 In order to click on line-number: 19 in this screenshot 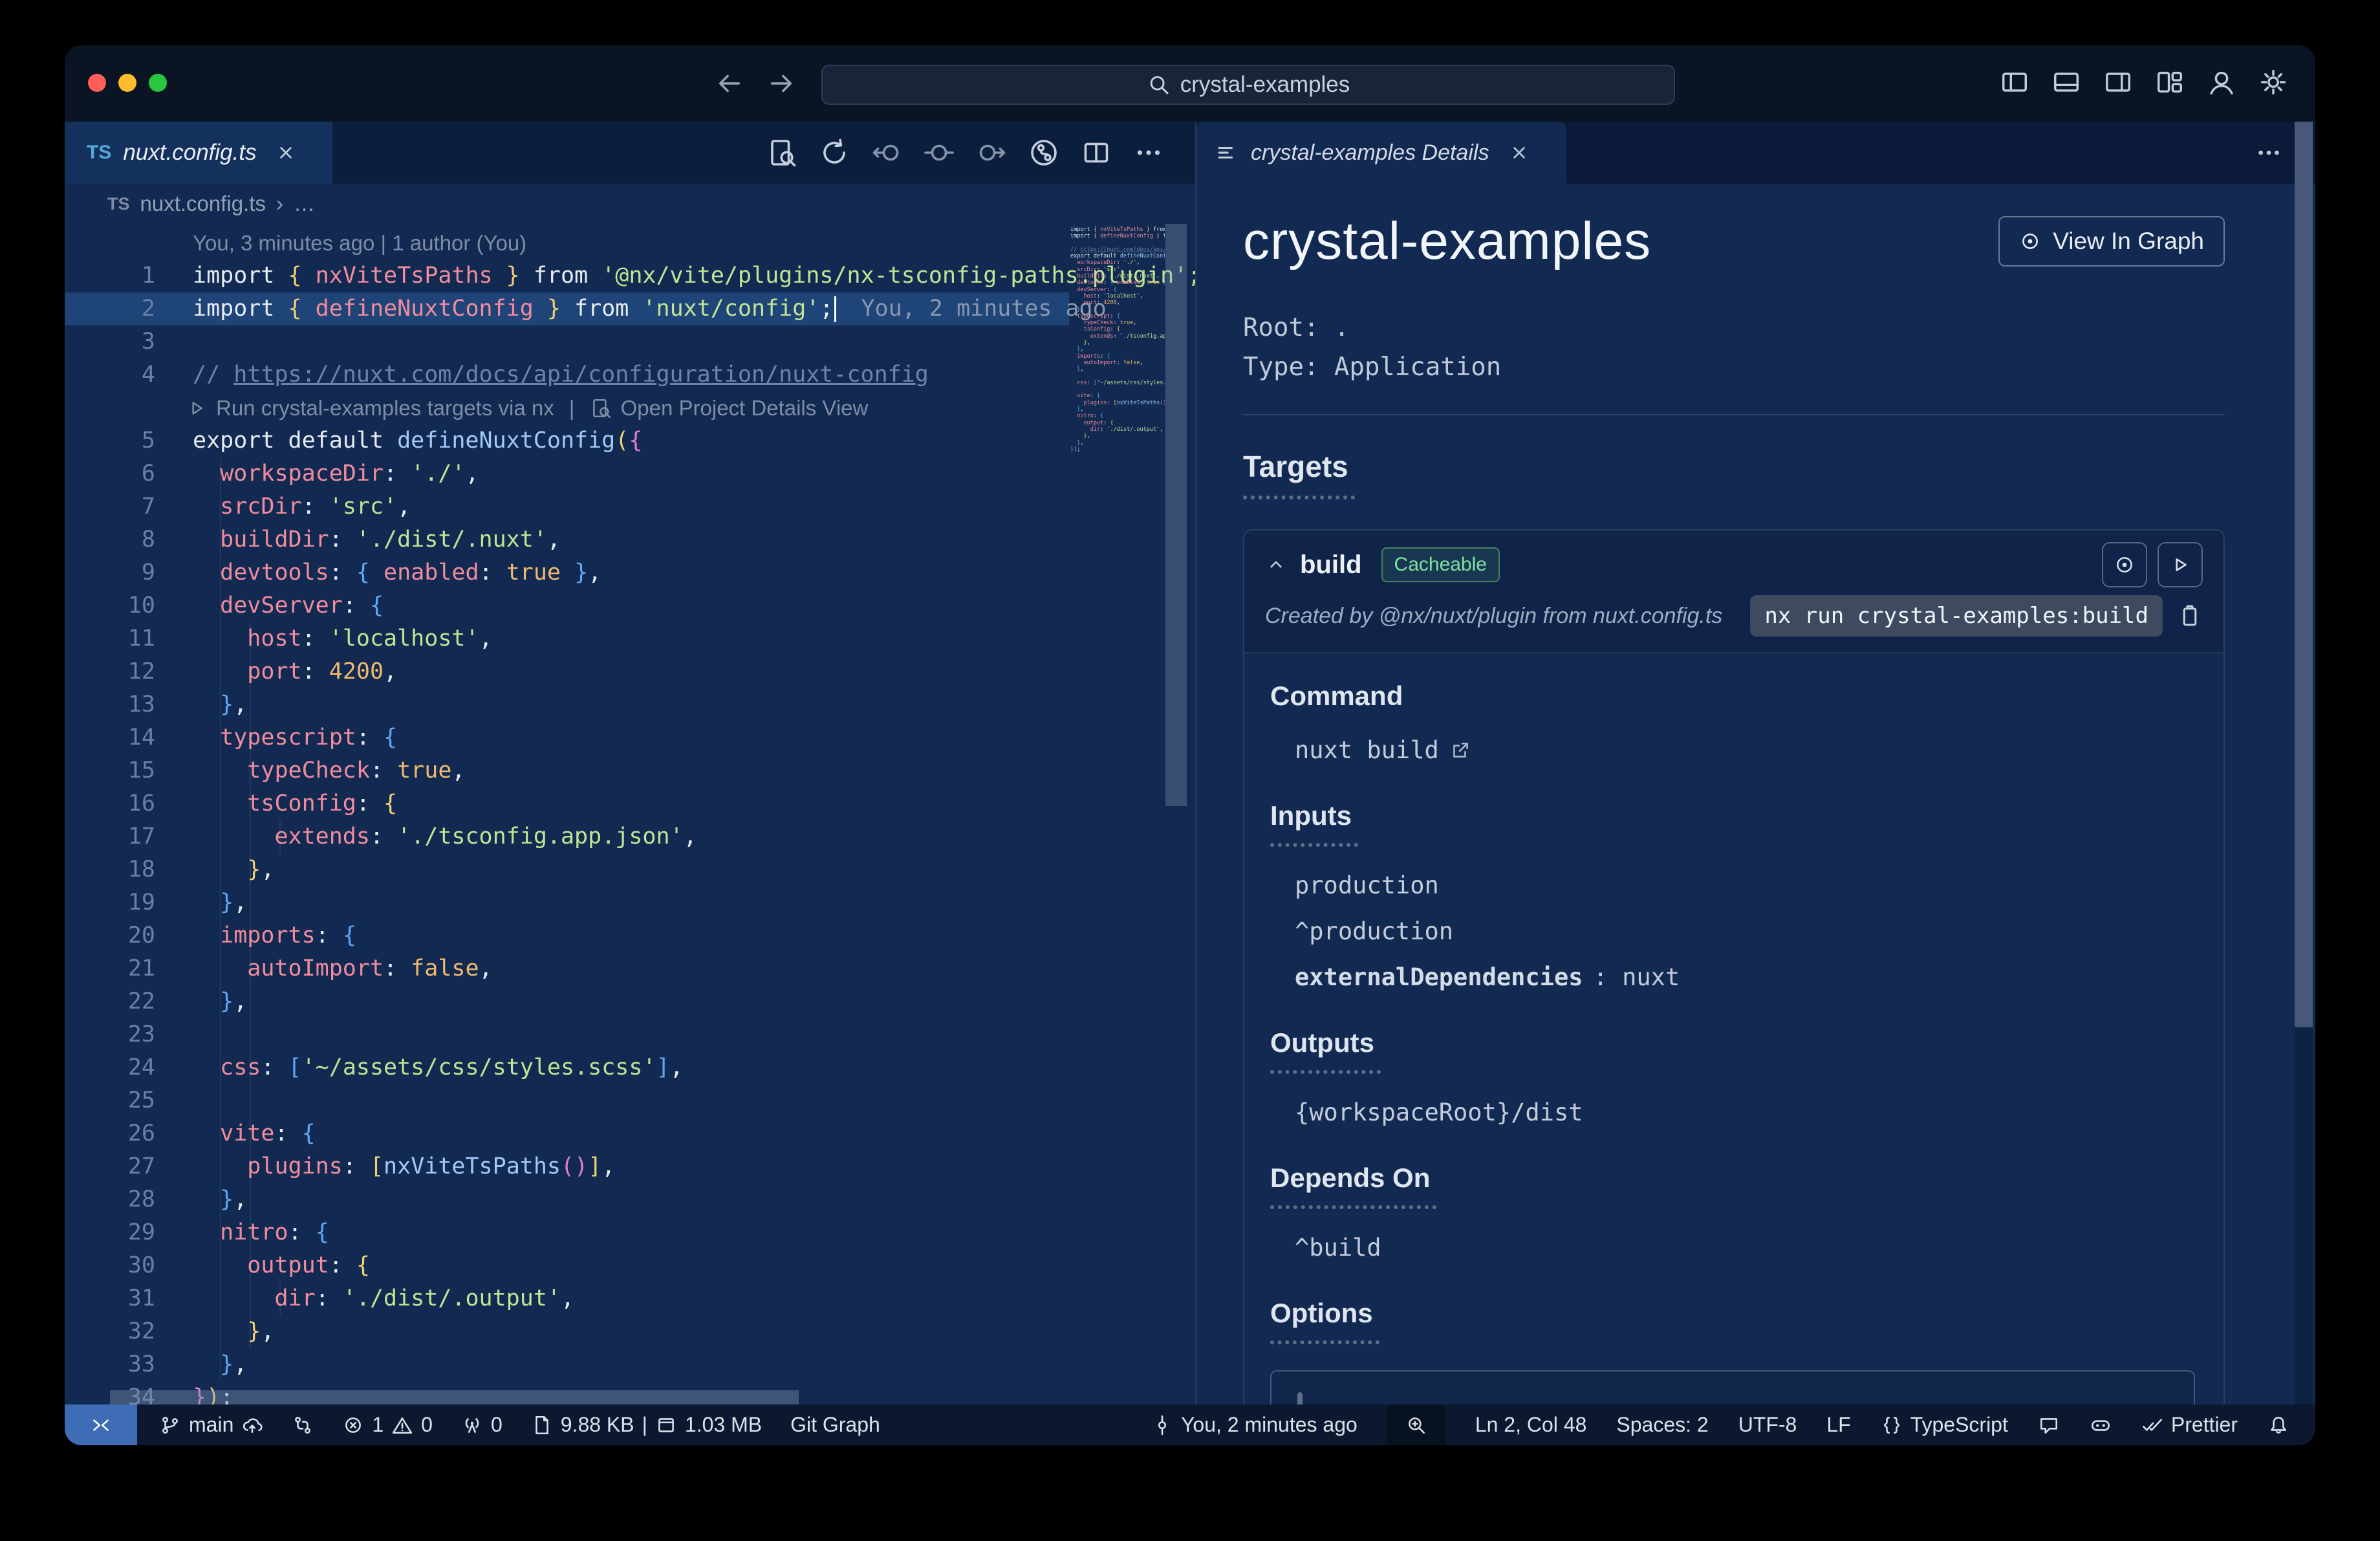, I will do `click(110, 902)`.